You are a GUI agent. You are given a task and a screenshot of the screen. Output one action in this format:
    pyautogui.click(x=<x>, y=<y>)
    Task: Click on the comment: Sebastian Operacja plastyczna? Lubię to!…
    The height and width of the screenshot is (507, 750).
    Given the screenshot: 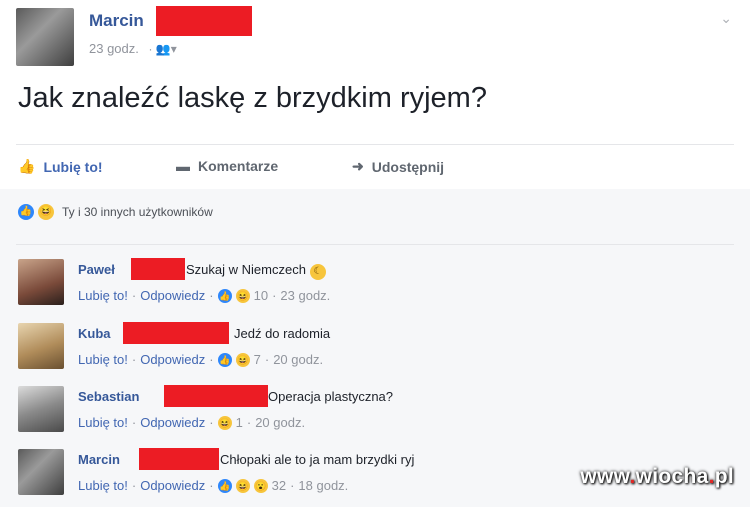 What is the action you would take?
    pyautogui.click(x=375, y=412)
    